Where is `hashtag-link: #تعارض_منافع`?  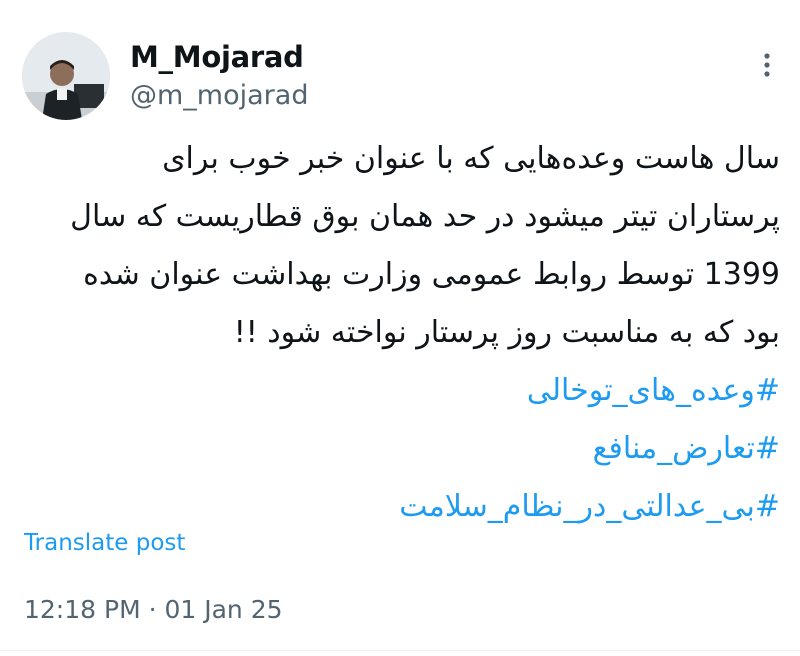
hashtag-link: #تعارض_منافع is located at coordinates (400, 449).